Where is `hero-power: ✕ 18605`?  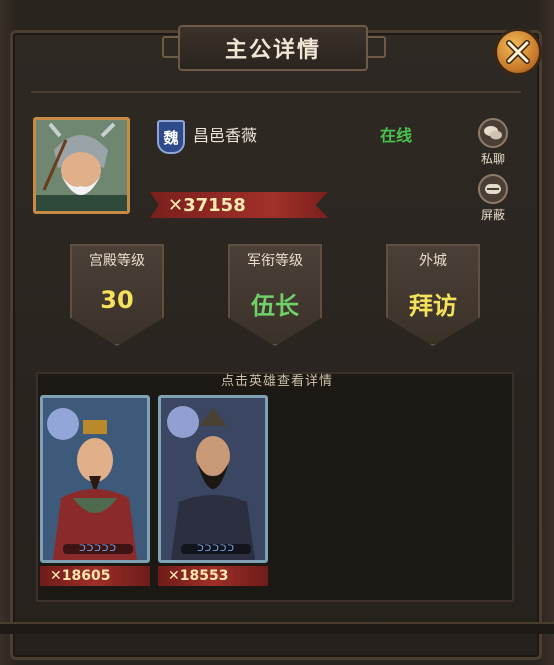
hero-power: ✕ 18605 is located at coordinates (95, 576).